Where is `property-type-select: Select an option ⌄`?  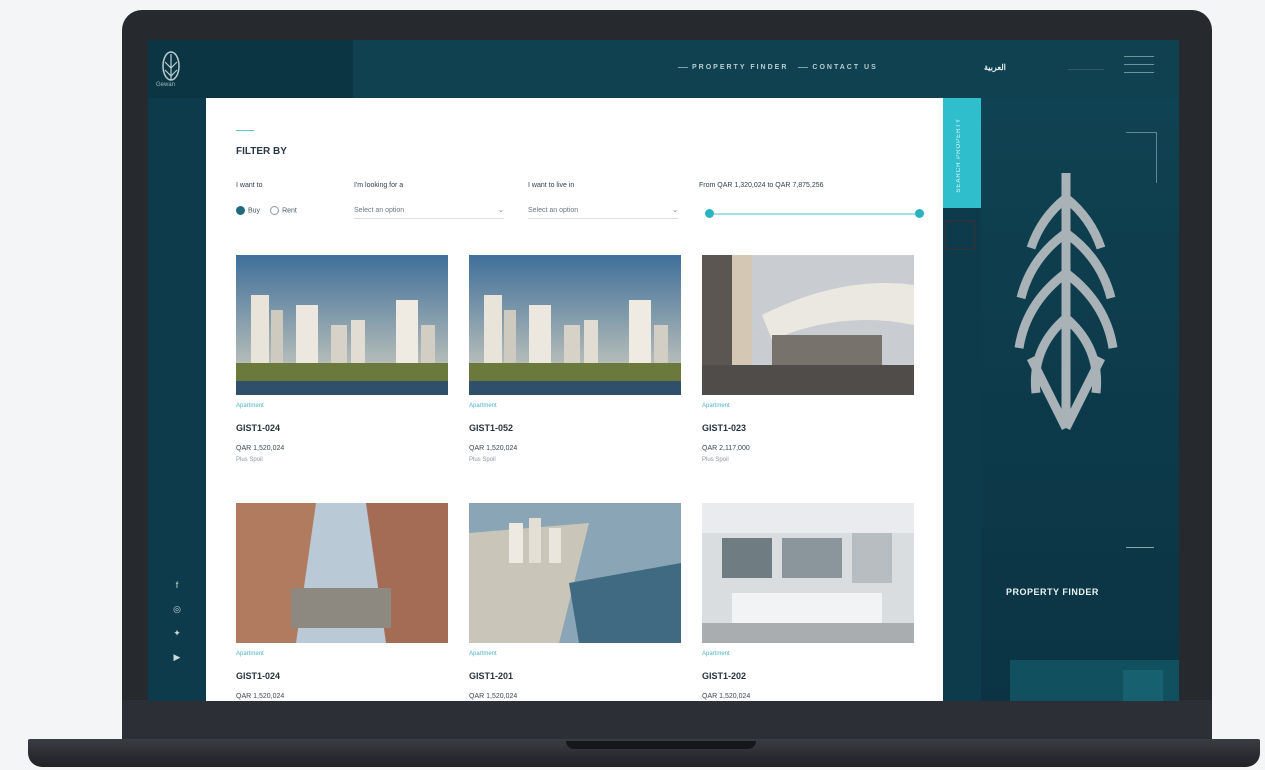 property-type-select: Select an option ⌄ is located at coordinates (429, 210).